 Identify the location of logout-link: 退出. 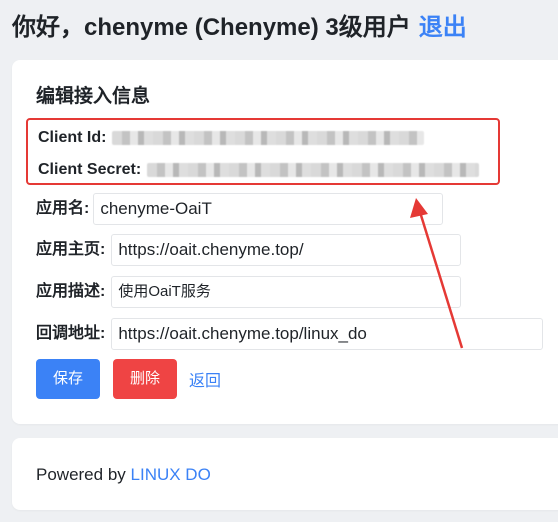
(443, 27).